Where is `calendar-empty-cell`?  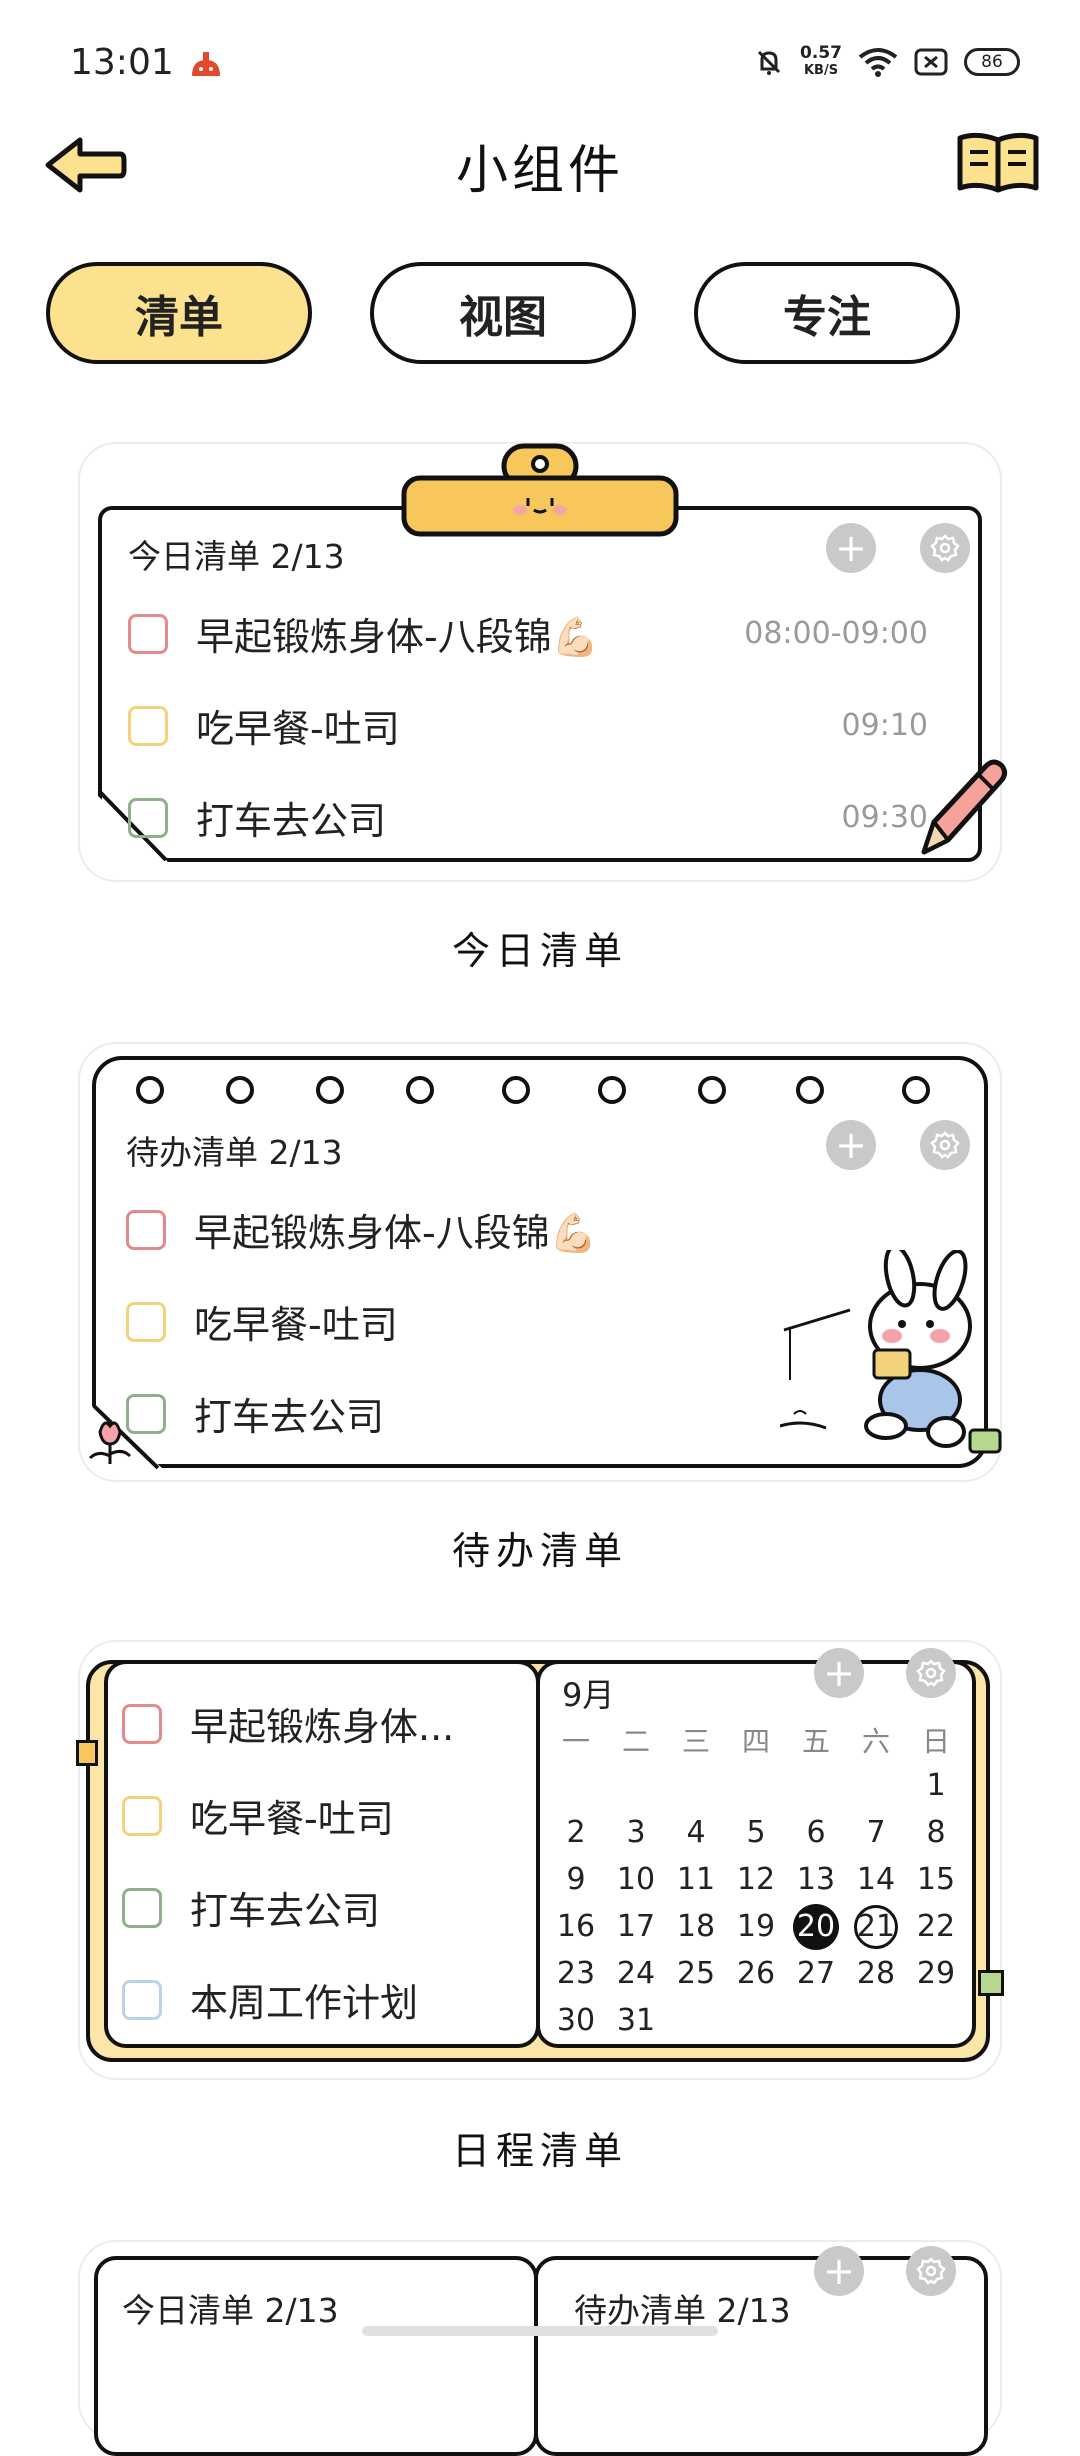
calendar-empty-cell is located at coordinates (756, 1785).